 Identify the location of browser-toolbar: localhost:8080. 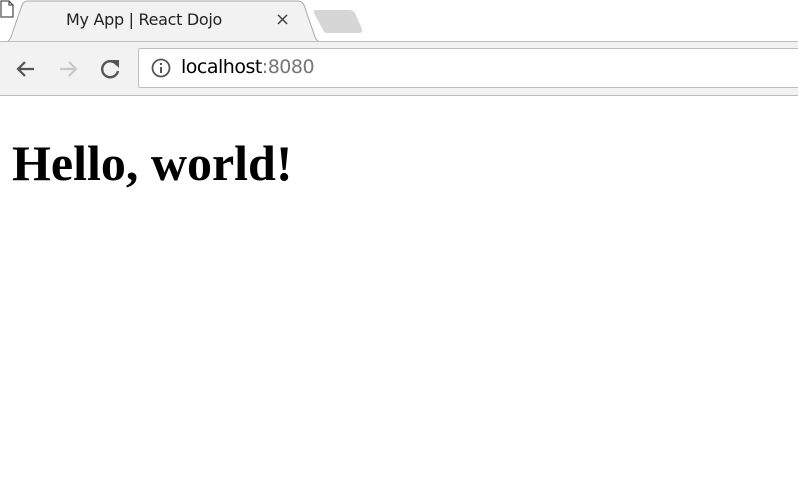
(399, 68).